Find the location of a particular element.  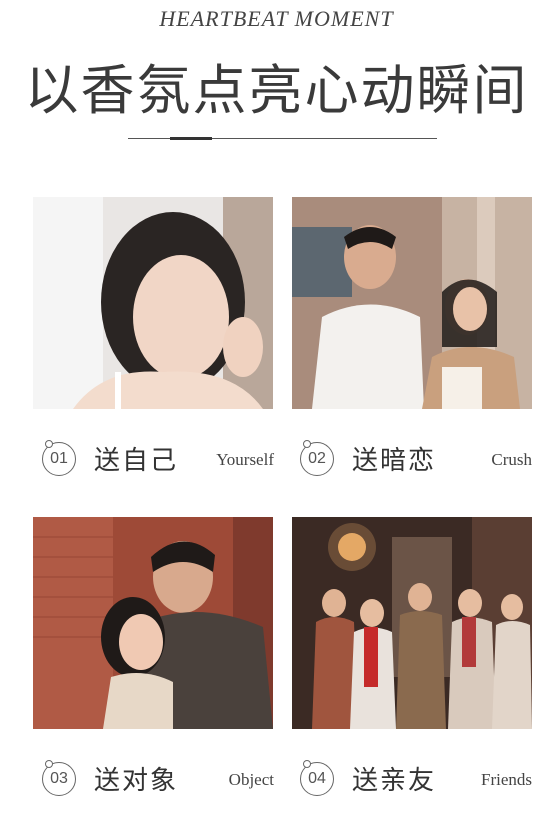

photo-friends-image is located at coordinates (412, 623).